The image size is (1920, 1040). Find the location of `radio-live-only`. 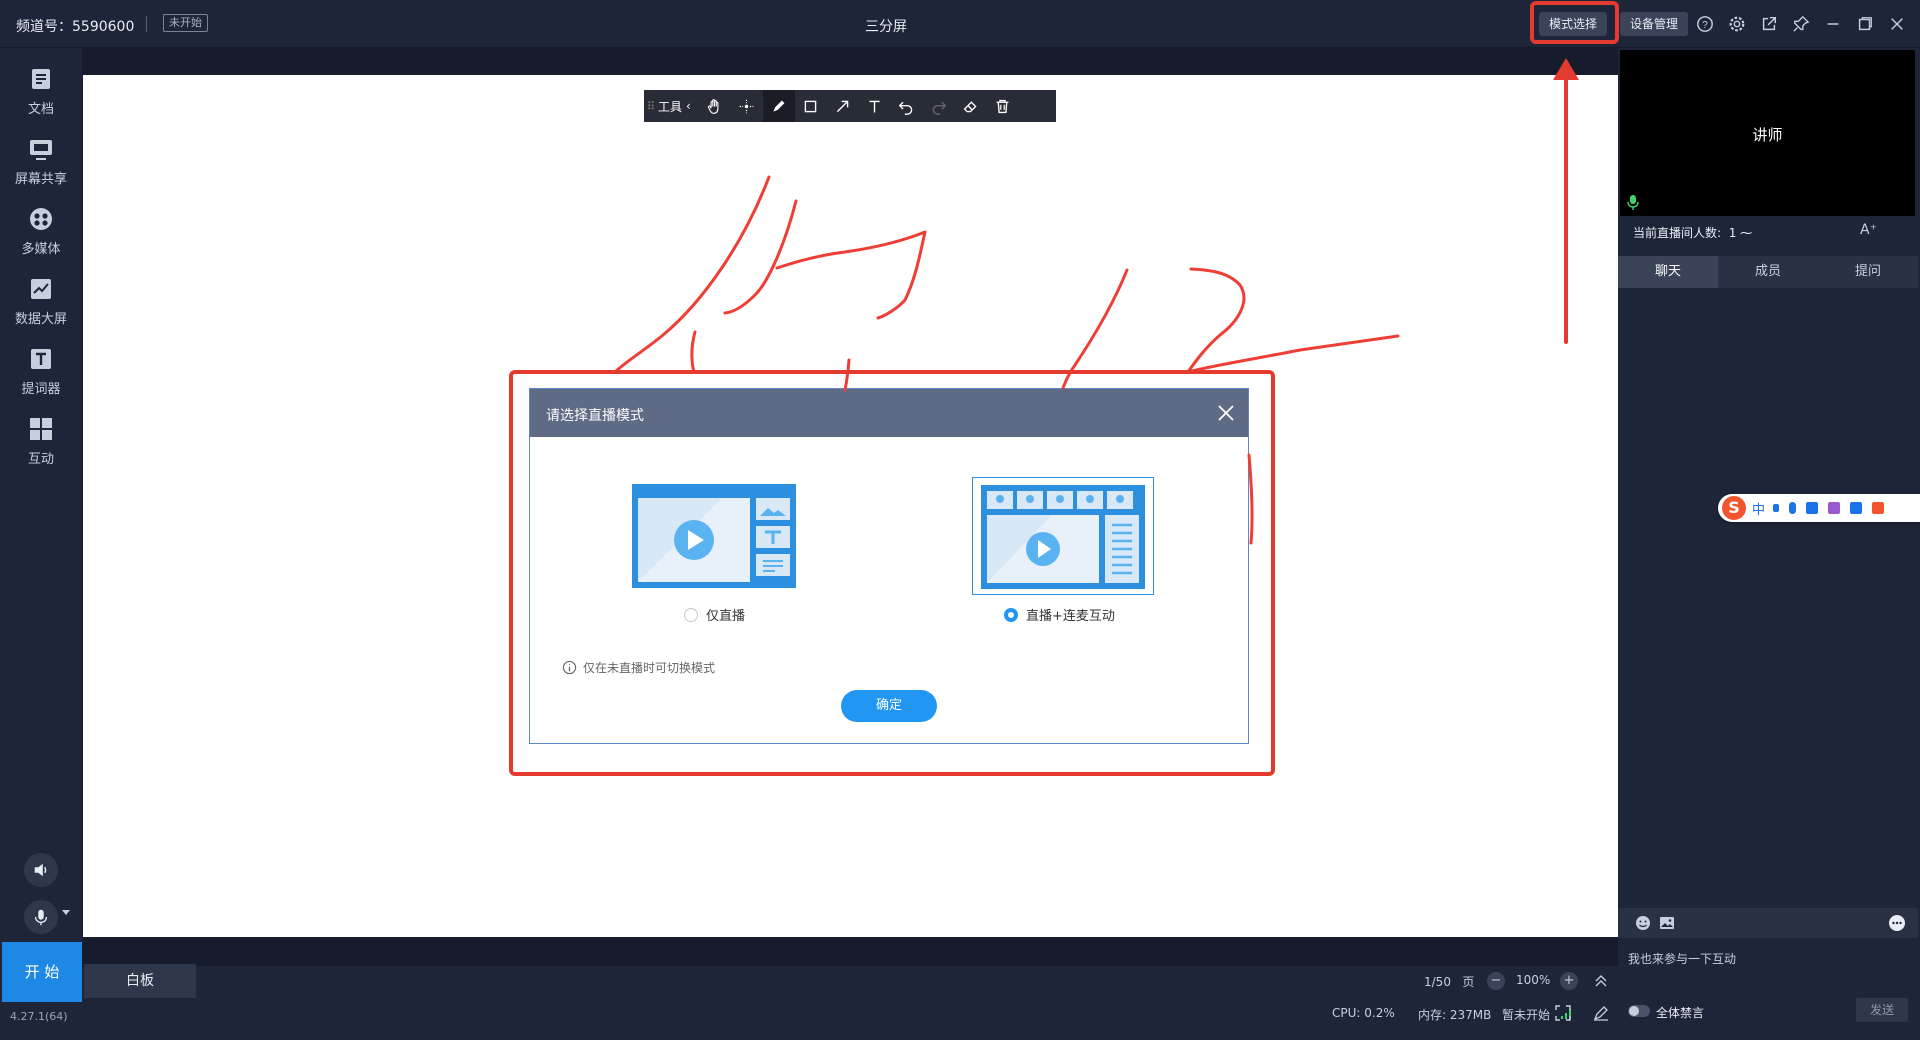

radio-live-only is located at coordinates (691, 614).